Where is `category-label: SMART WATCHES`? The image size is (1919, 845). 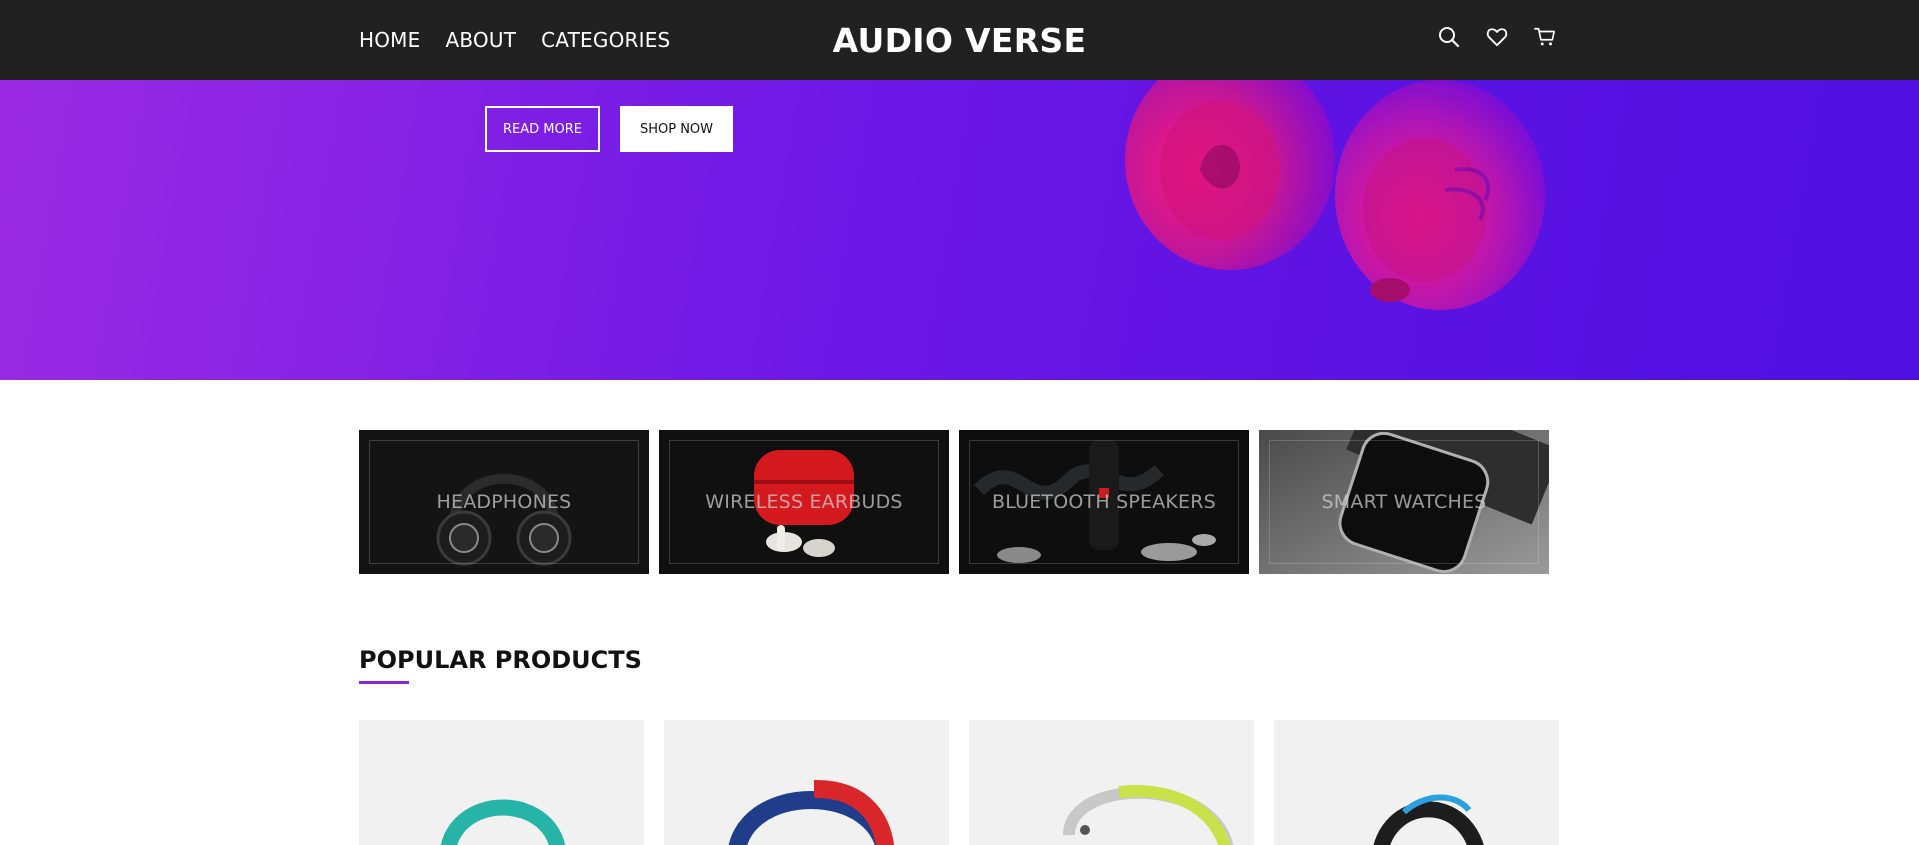 category-label: SMART WATCHES is located at coordinates (1404, 502).